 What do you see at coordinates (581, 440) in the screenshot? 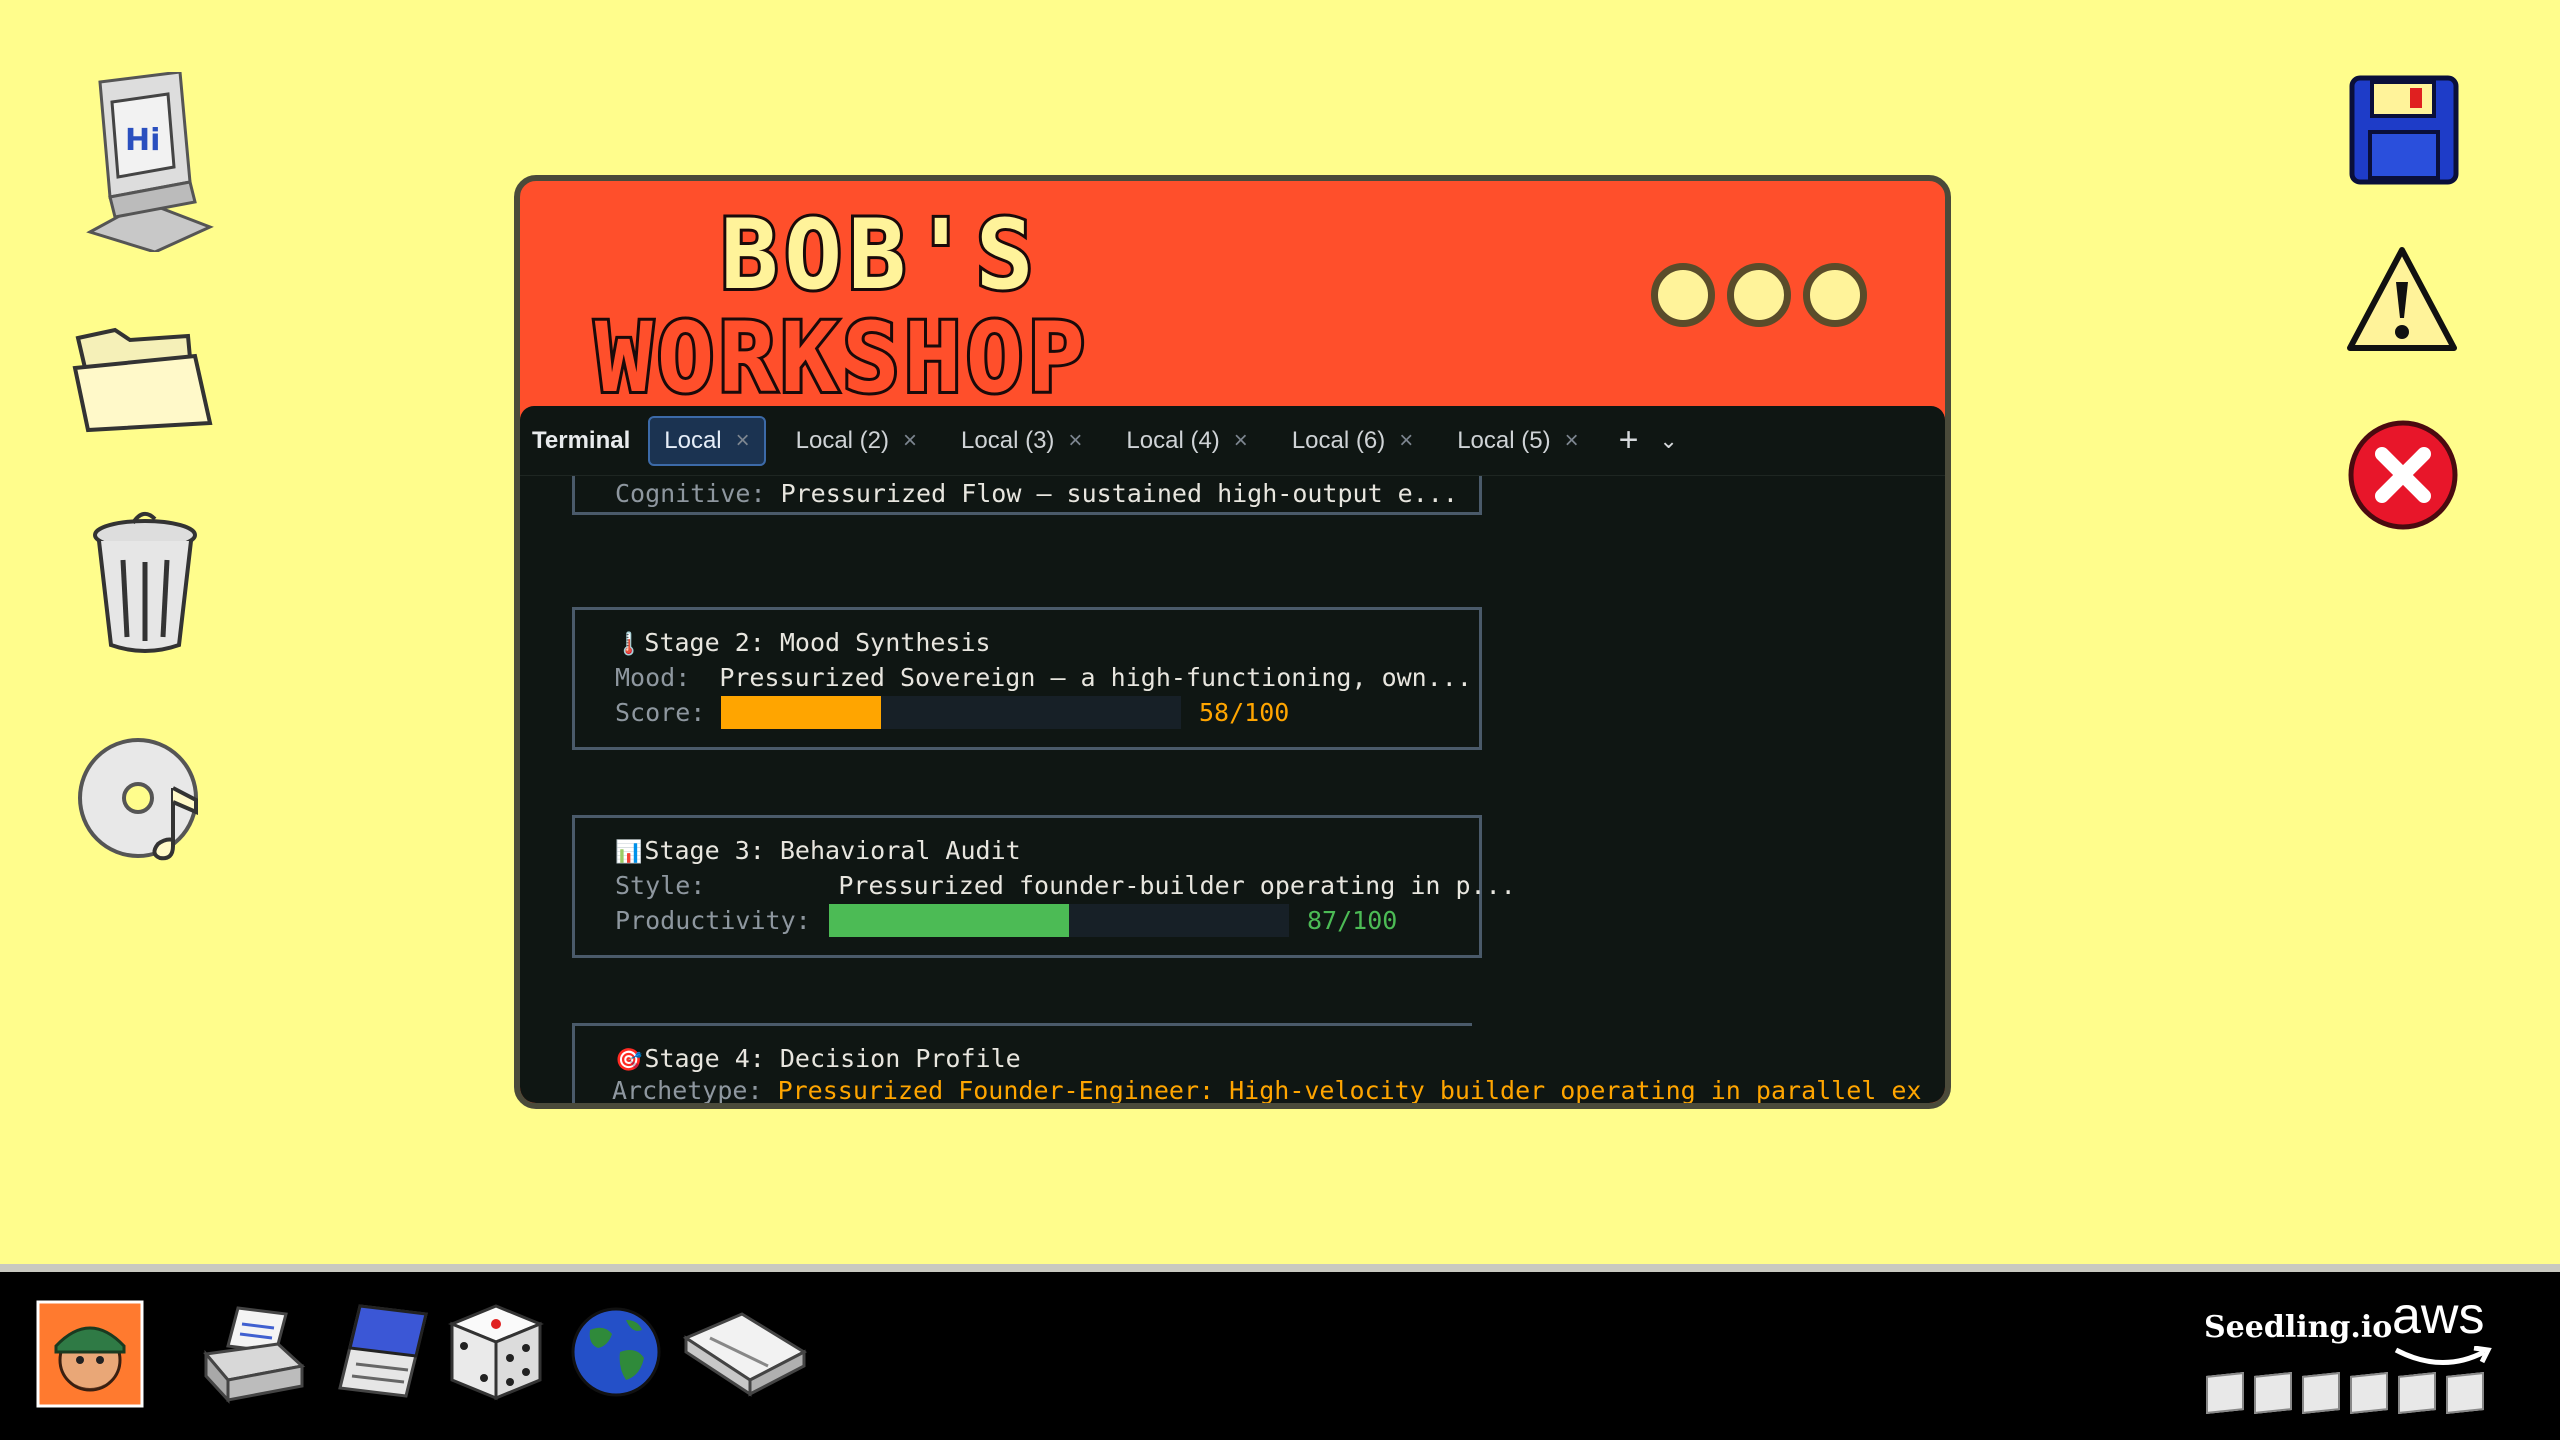
I see `terminal-title: Terminal` at bounding box center [581, 440].